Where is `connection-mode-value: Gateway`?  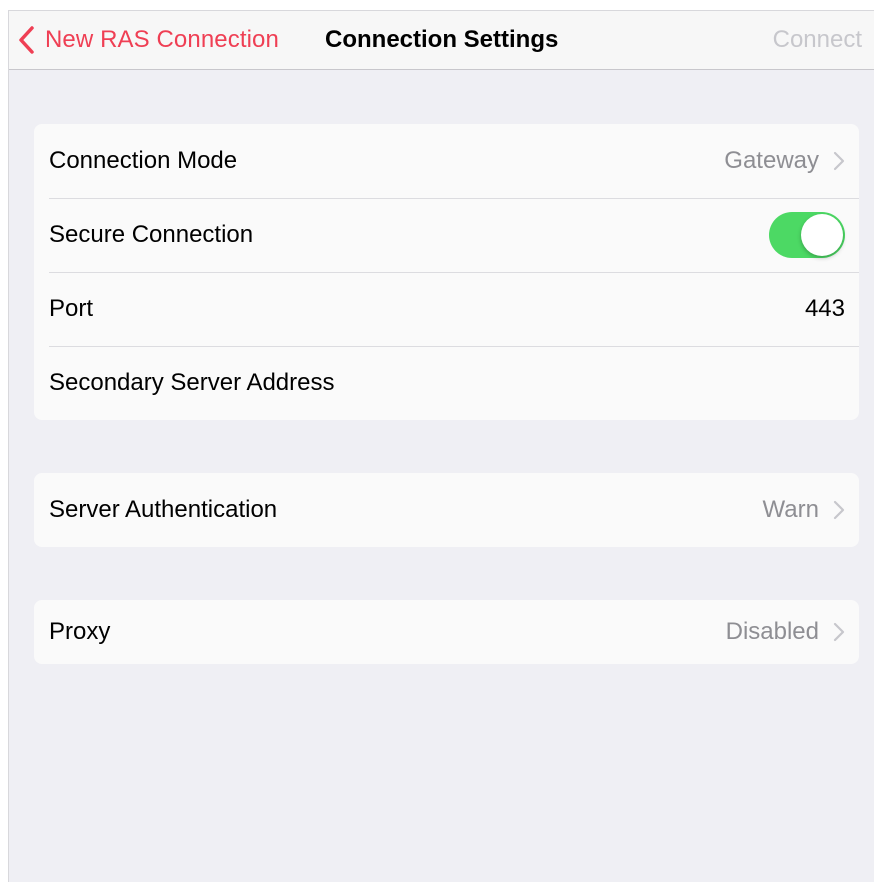 connection-mode-value: Gateway is located at coordinates (771, 160).